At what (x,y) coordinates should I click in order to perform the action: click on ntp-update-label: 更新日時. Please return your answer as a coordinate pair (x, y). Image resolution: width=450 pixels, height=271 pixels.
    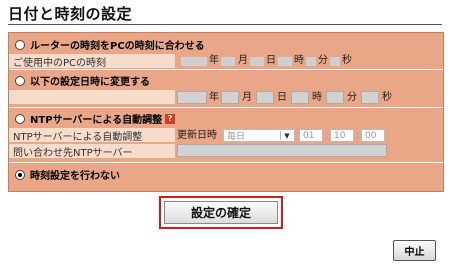
    Looking at the image, I should click on (197, 135).